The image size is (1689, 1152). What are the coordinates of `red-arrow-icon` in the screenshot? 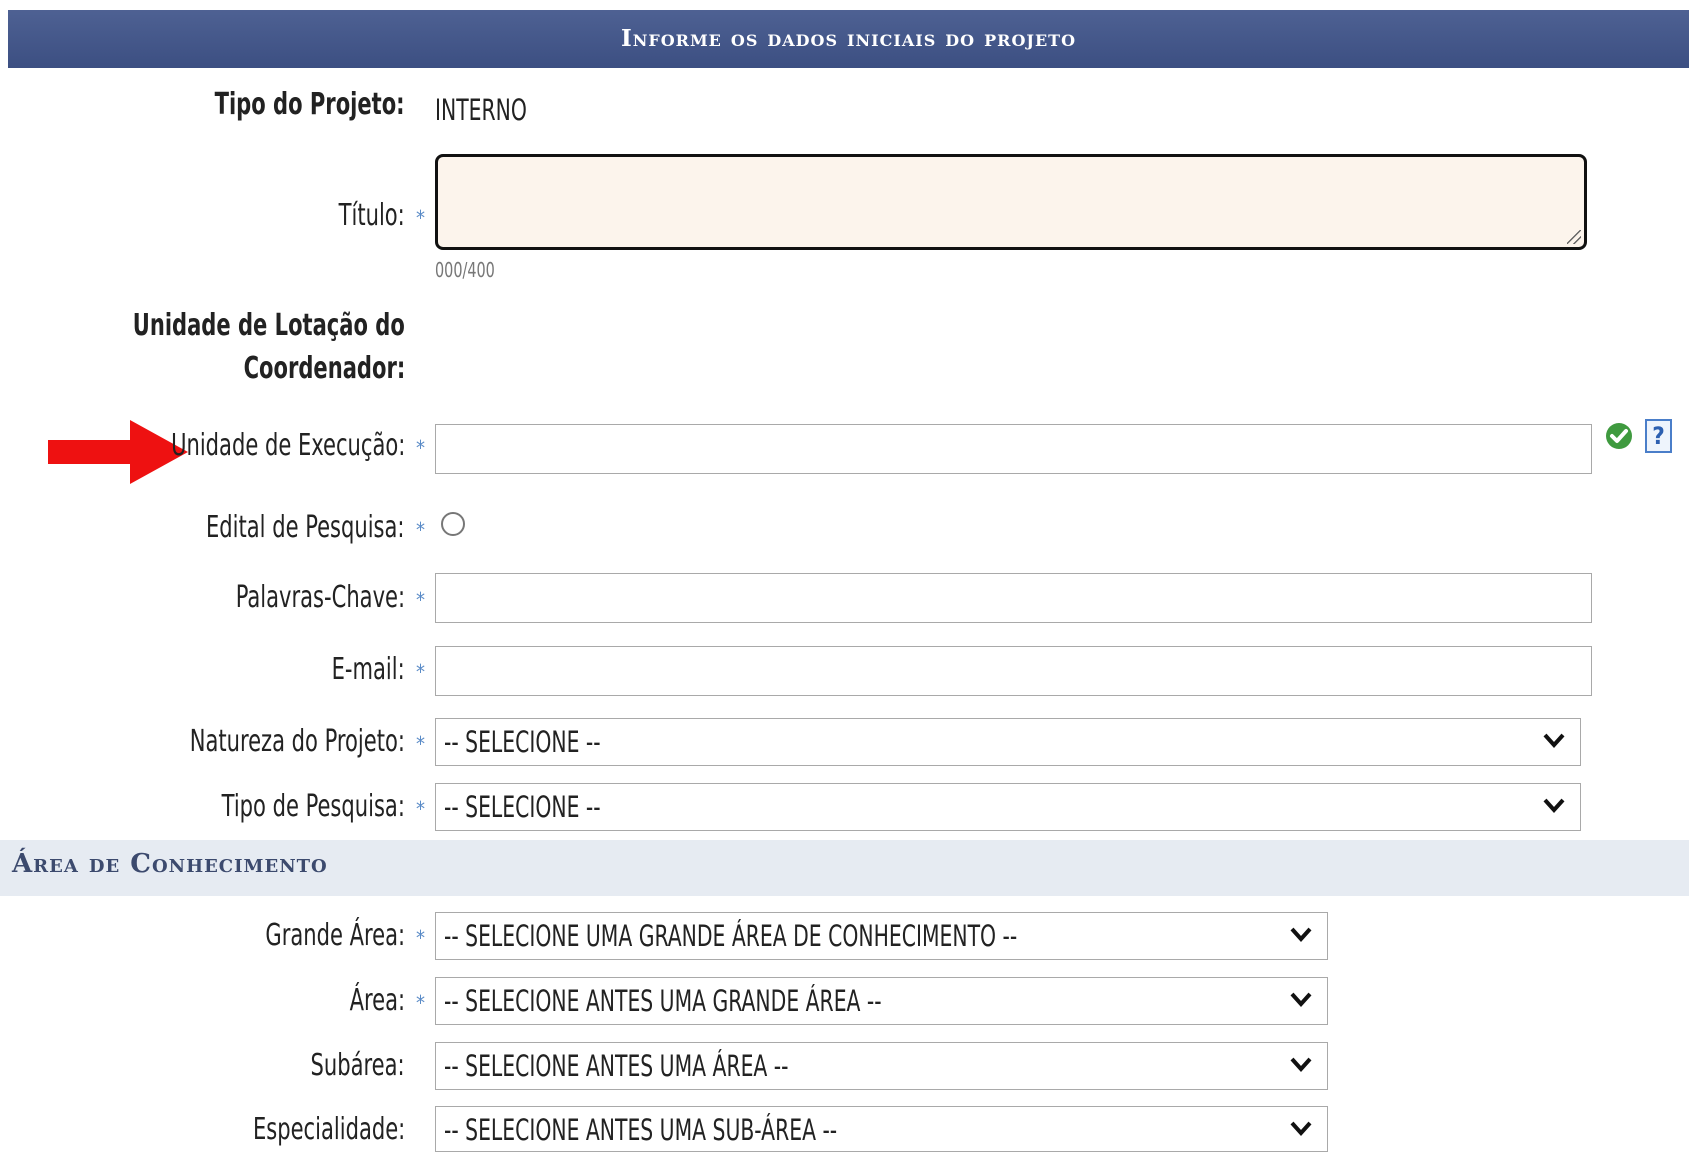 It's located at (118, 452).